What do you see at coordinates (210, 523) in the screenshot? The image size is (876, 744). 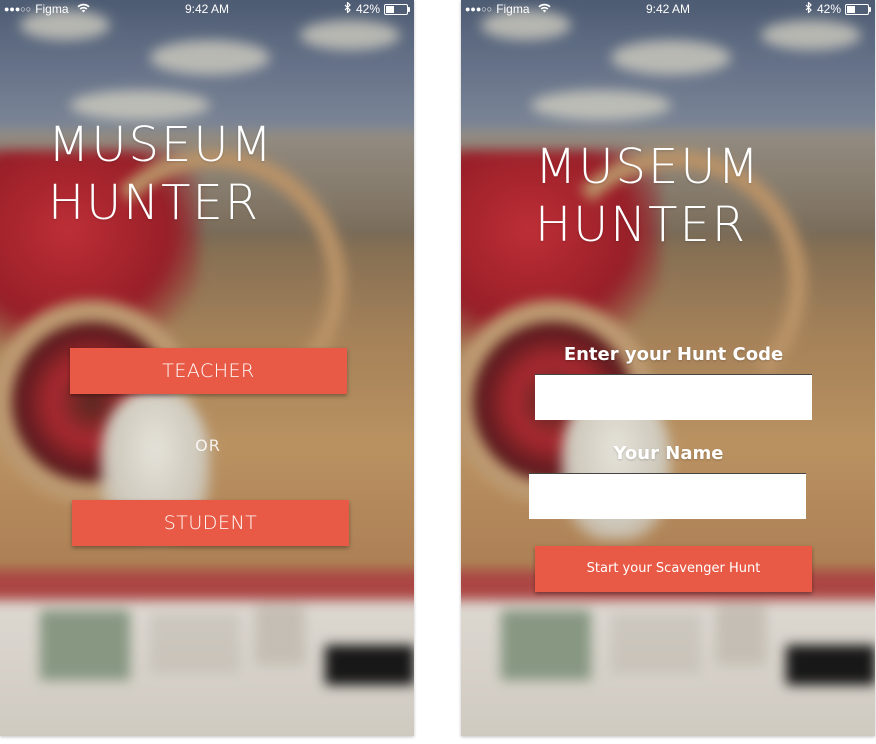 I see `student-button: STUDENT` at bounding box center [210, 523].